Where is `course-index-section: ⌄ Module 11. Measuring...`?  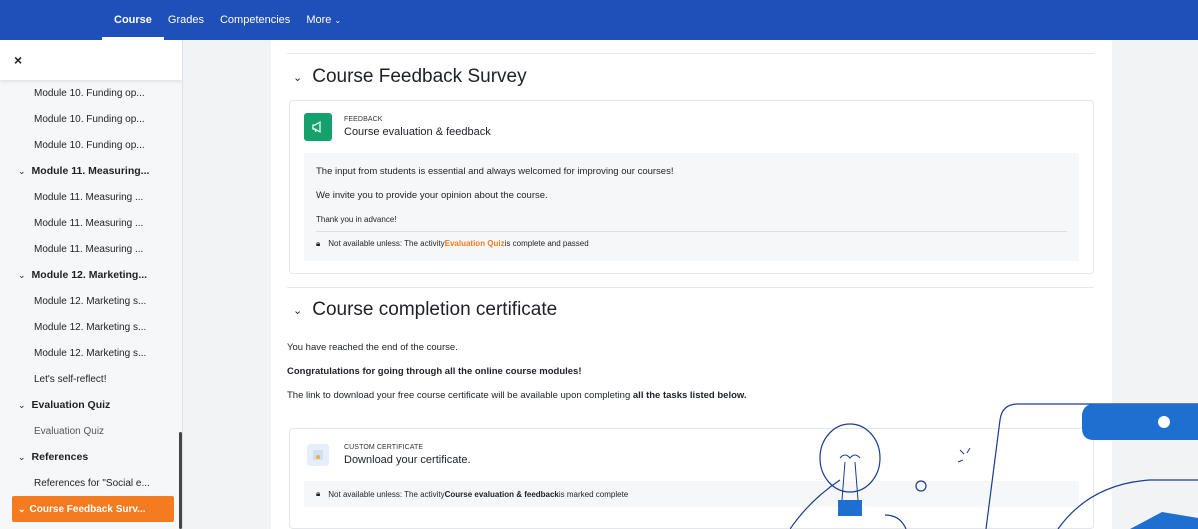 course-index-section: ⌄ Module 11. Measuring... is located at coordinates (100, 171).